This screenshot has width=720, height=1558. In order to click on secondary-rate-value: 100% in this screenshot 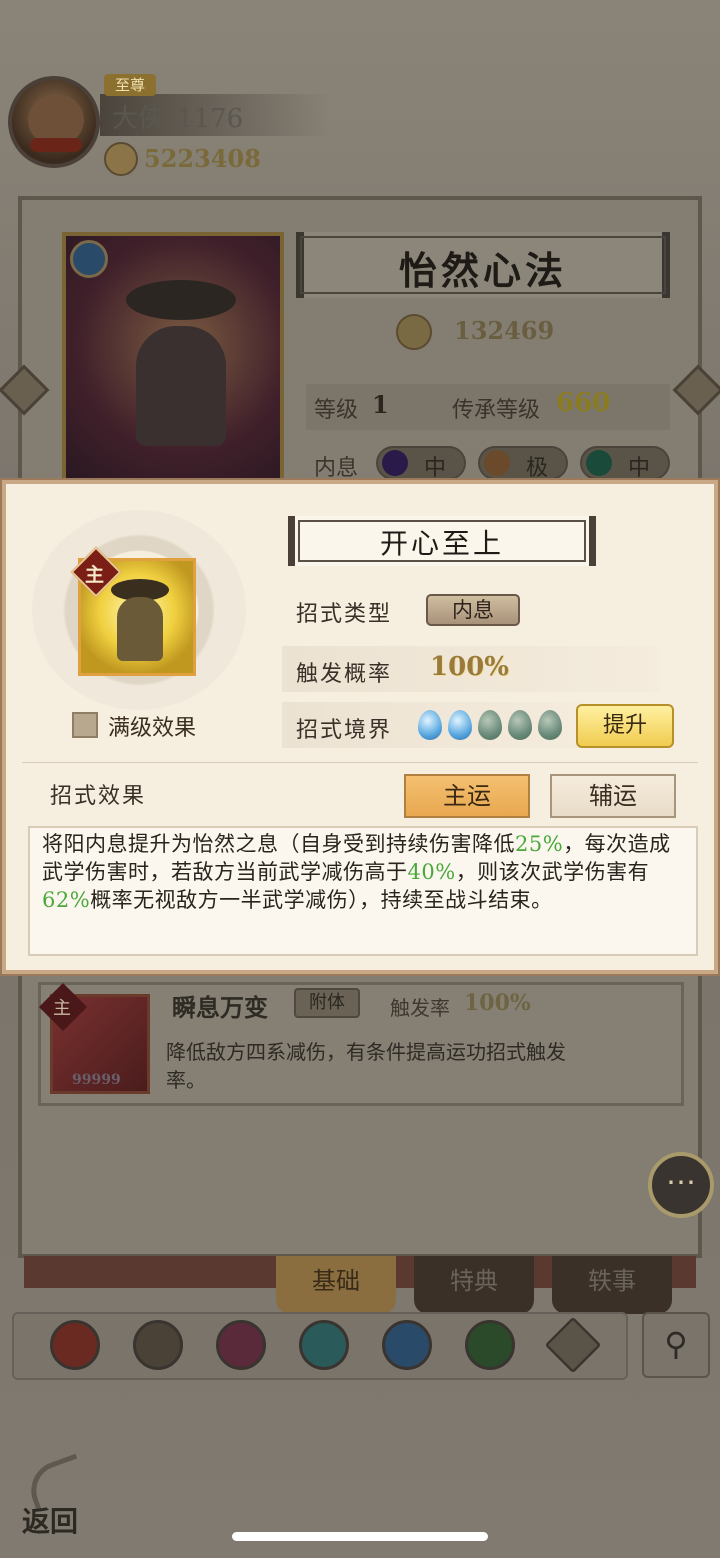, I will do `click(497, 1003)`.